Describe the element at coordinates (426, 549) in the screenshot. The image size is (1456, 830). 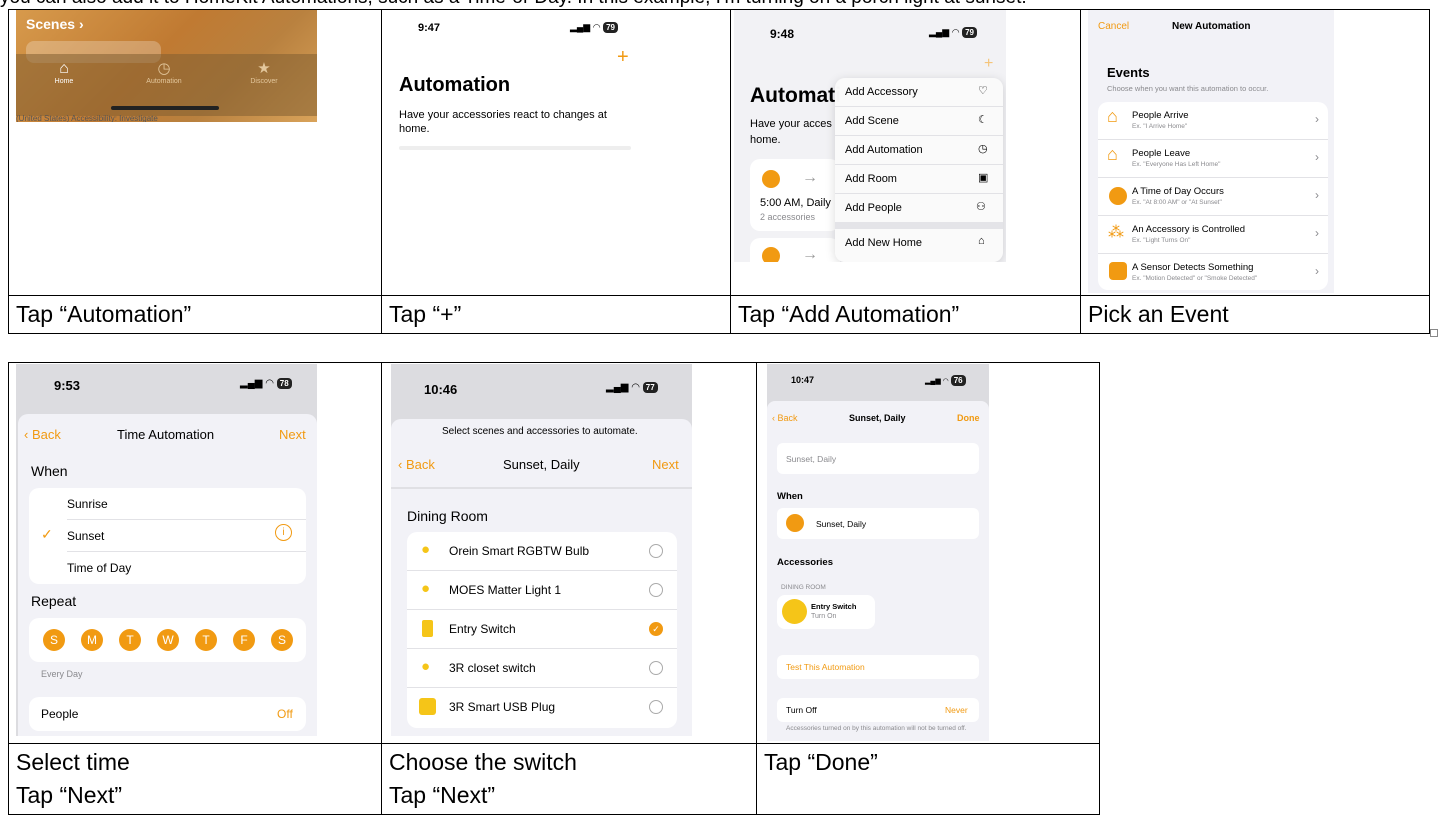
I see `lightbulb-icon: ●` at that location.